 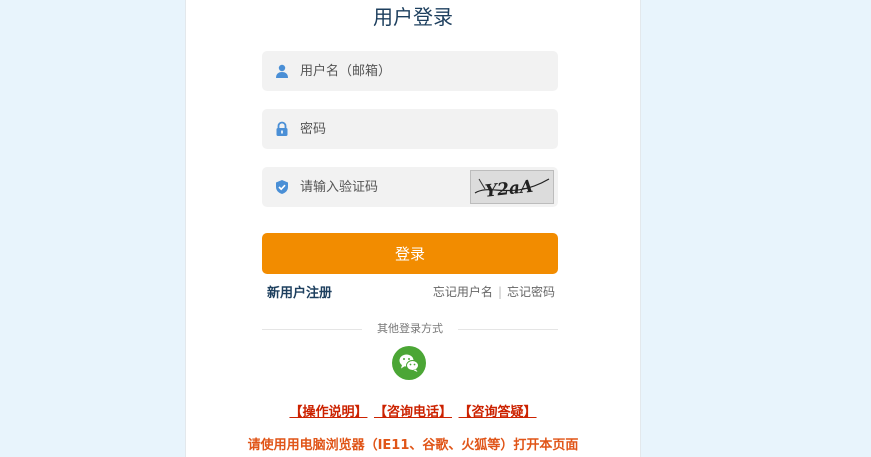 I want to click on username-field, so click(x=410, y=71).